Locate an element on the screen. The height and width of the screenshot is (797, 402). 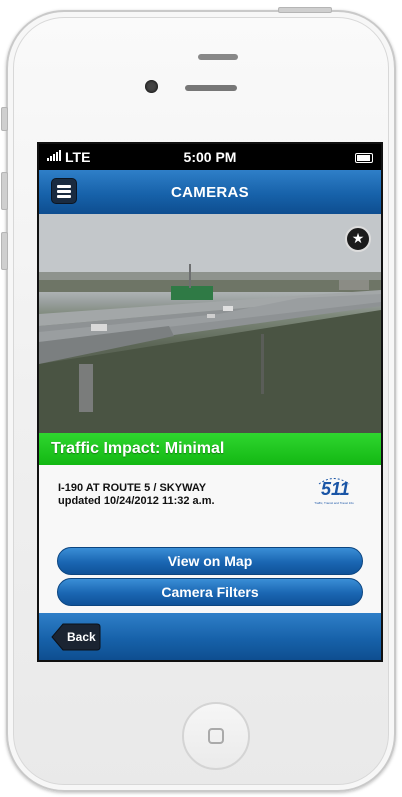
navigation-bar: CAMERAS is located at coordinates (210, 192).